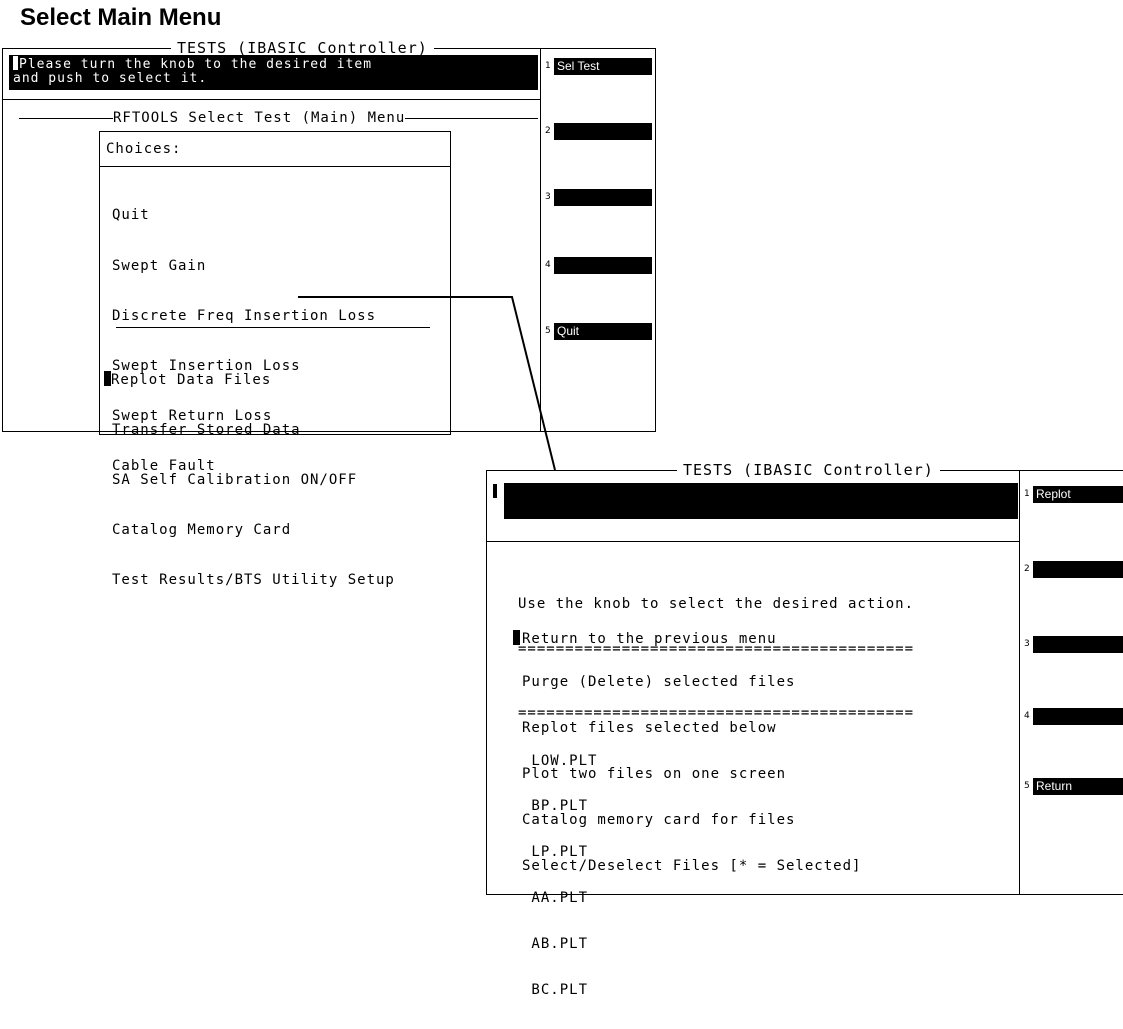 This screenshot has width=1123, height=1029. What do you see at coordinates (427, 383) in the screenshot?
I see `connector-line` at bounding box center [427, 383].